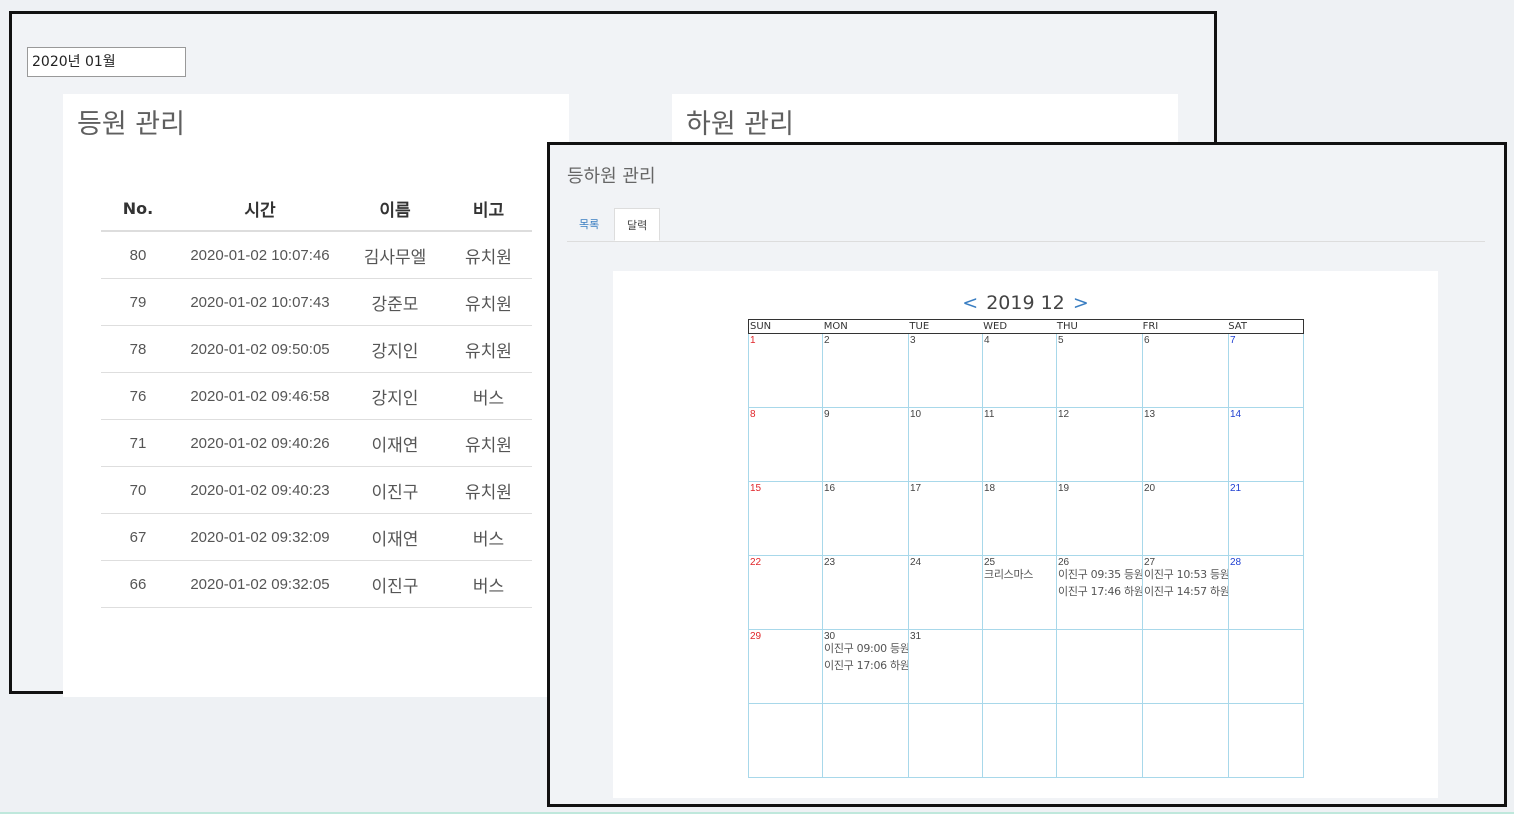  What do you see at coordinates (637, 224) in the screenshot?
I see `tab-calendar: 달력` at bounding box center [637, 224].